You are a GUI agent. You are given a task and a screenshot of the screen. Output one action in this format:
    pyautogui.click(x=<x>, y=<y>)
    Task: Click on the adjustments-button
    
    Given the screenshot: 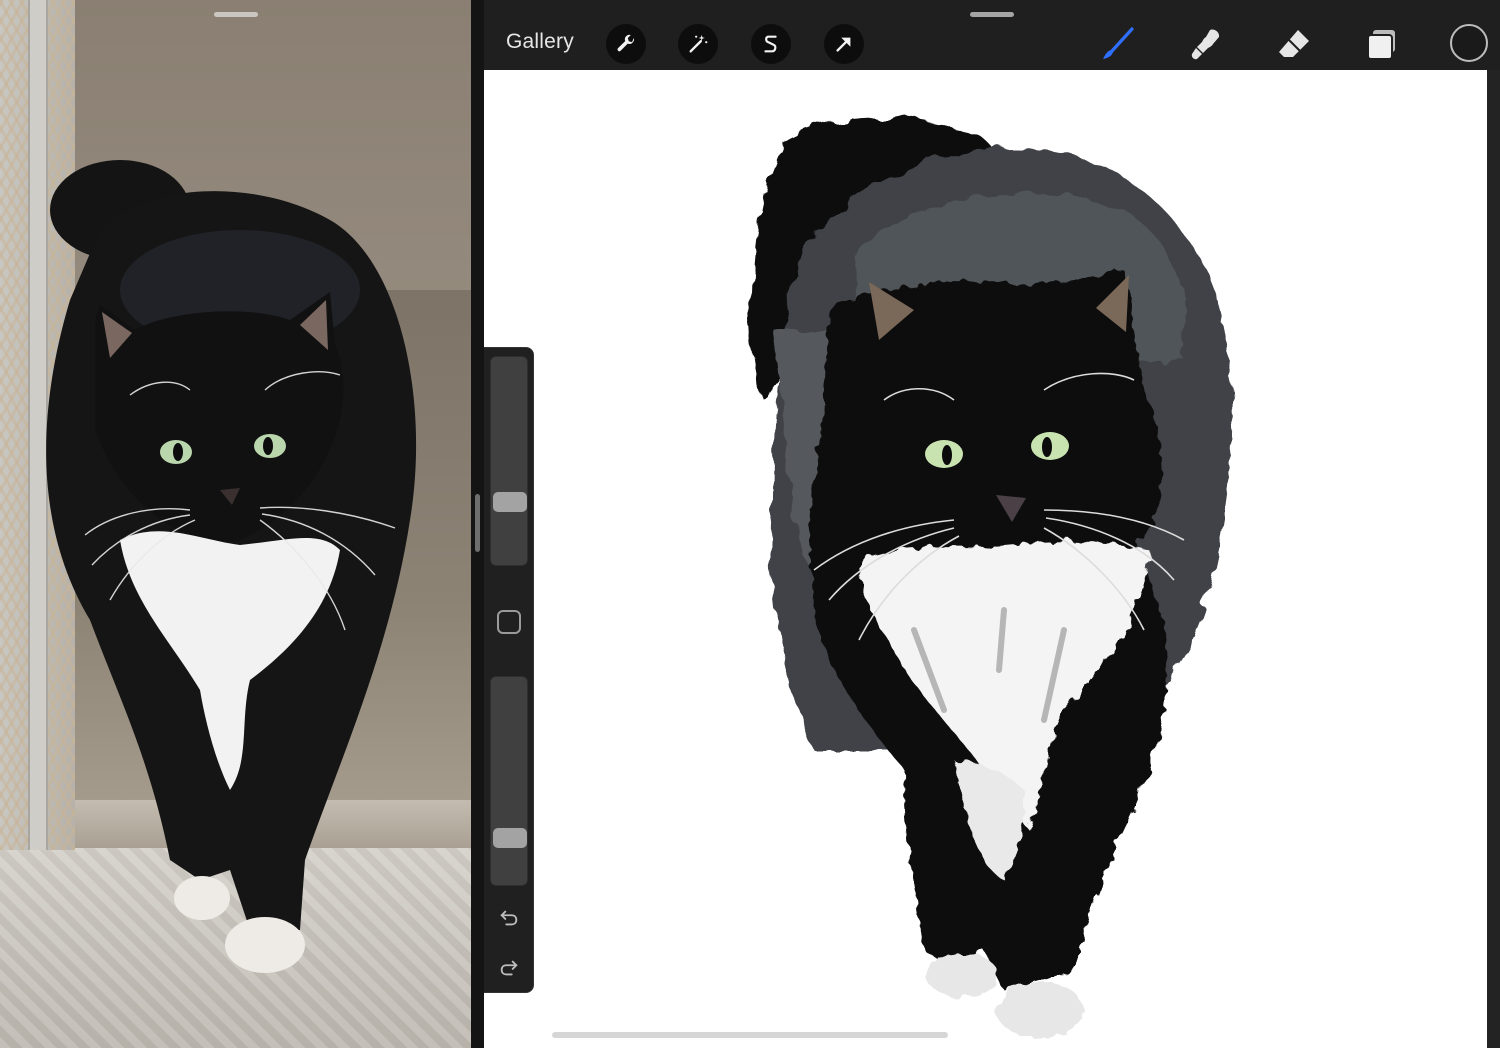 What is the action you would take?
    pyautogui.click(x=698, y=44)
    